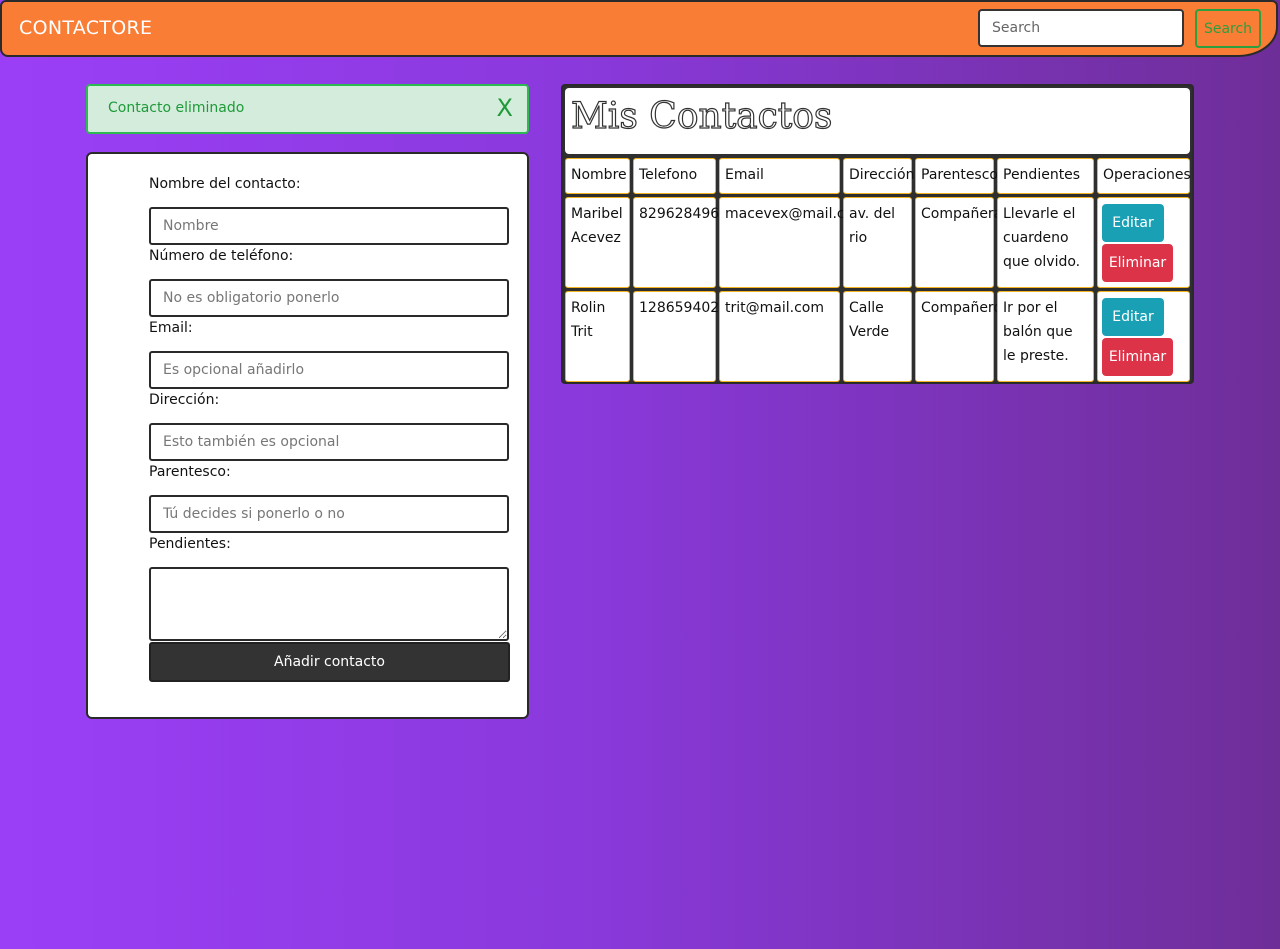 This screenshot has height=949, width=1280. Describe the element at coordinates (329, 226) in the screenshot. I see `name-field` at that location.